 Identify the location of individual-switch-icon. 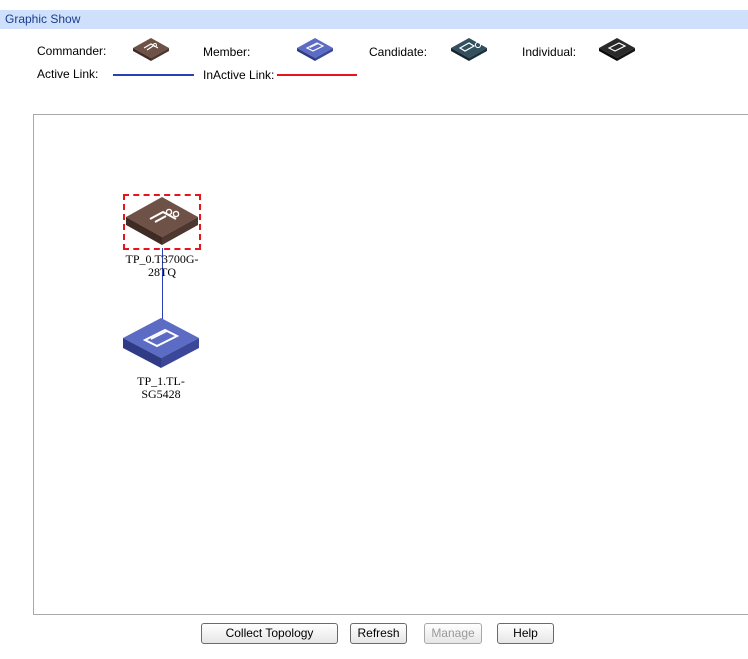
(617, 49).